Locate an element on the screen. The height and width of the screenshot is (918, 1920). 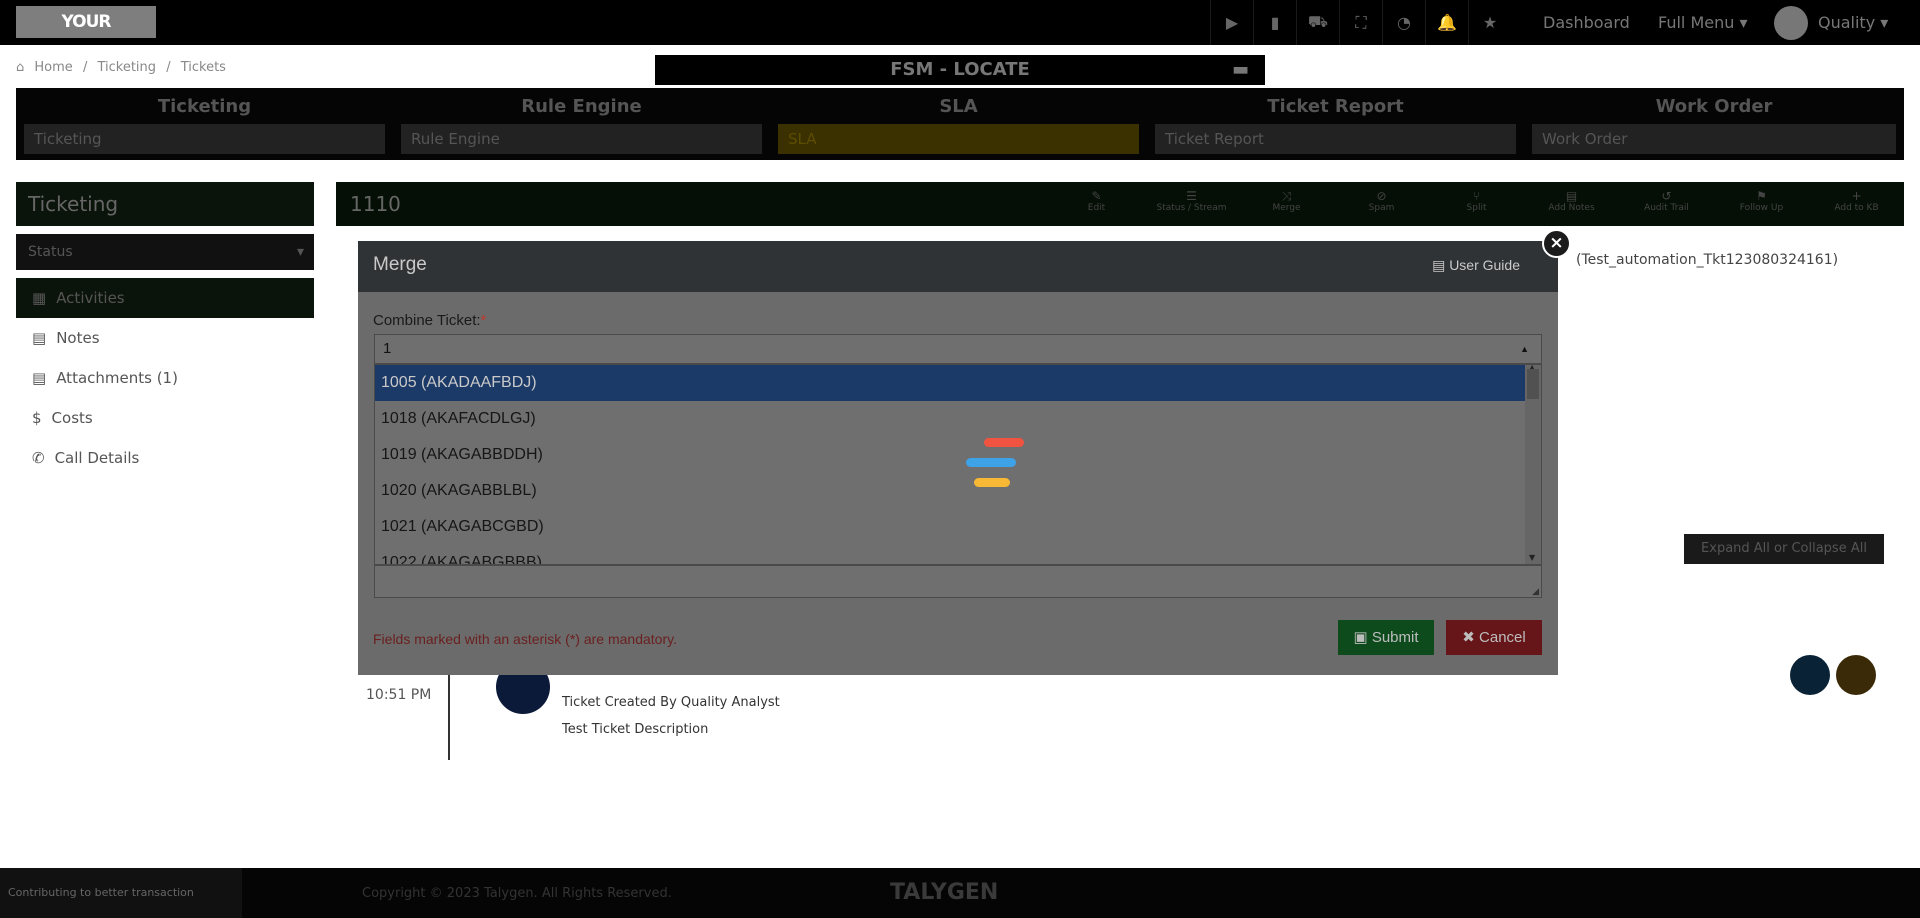
modal-title: Merge is located at coordinates (400, 264).